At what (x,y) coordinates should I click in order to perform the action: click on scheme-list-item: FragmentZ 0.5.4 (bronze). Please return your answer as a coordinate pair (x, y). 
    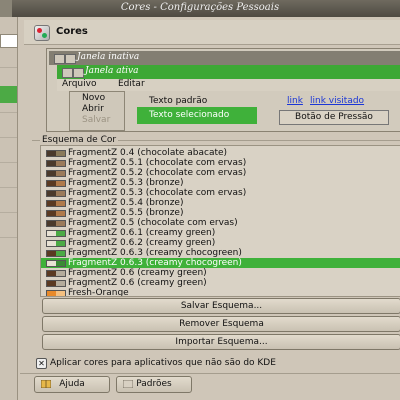
    Looking at the image, I should click on (220, 203).